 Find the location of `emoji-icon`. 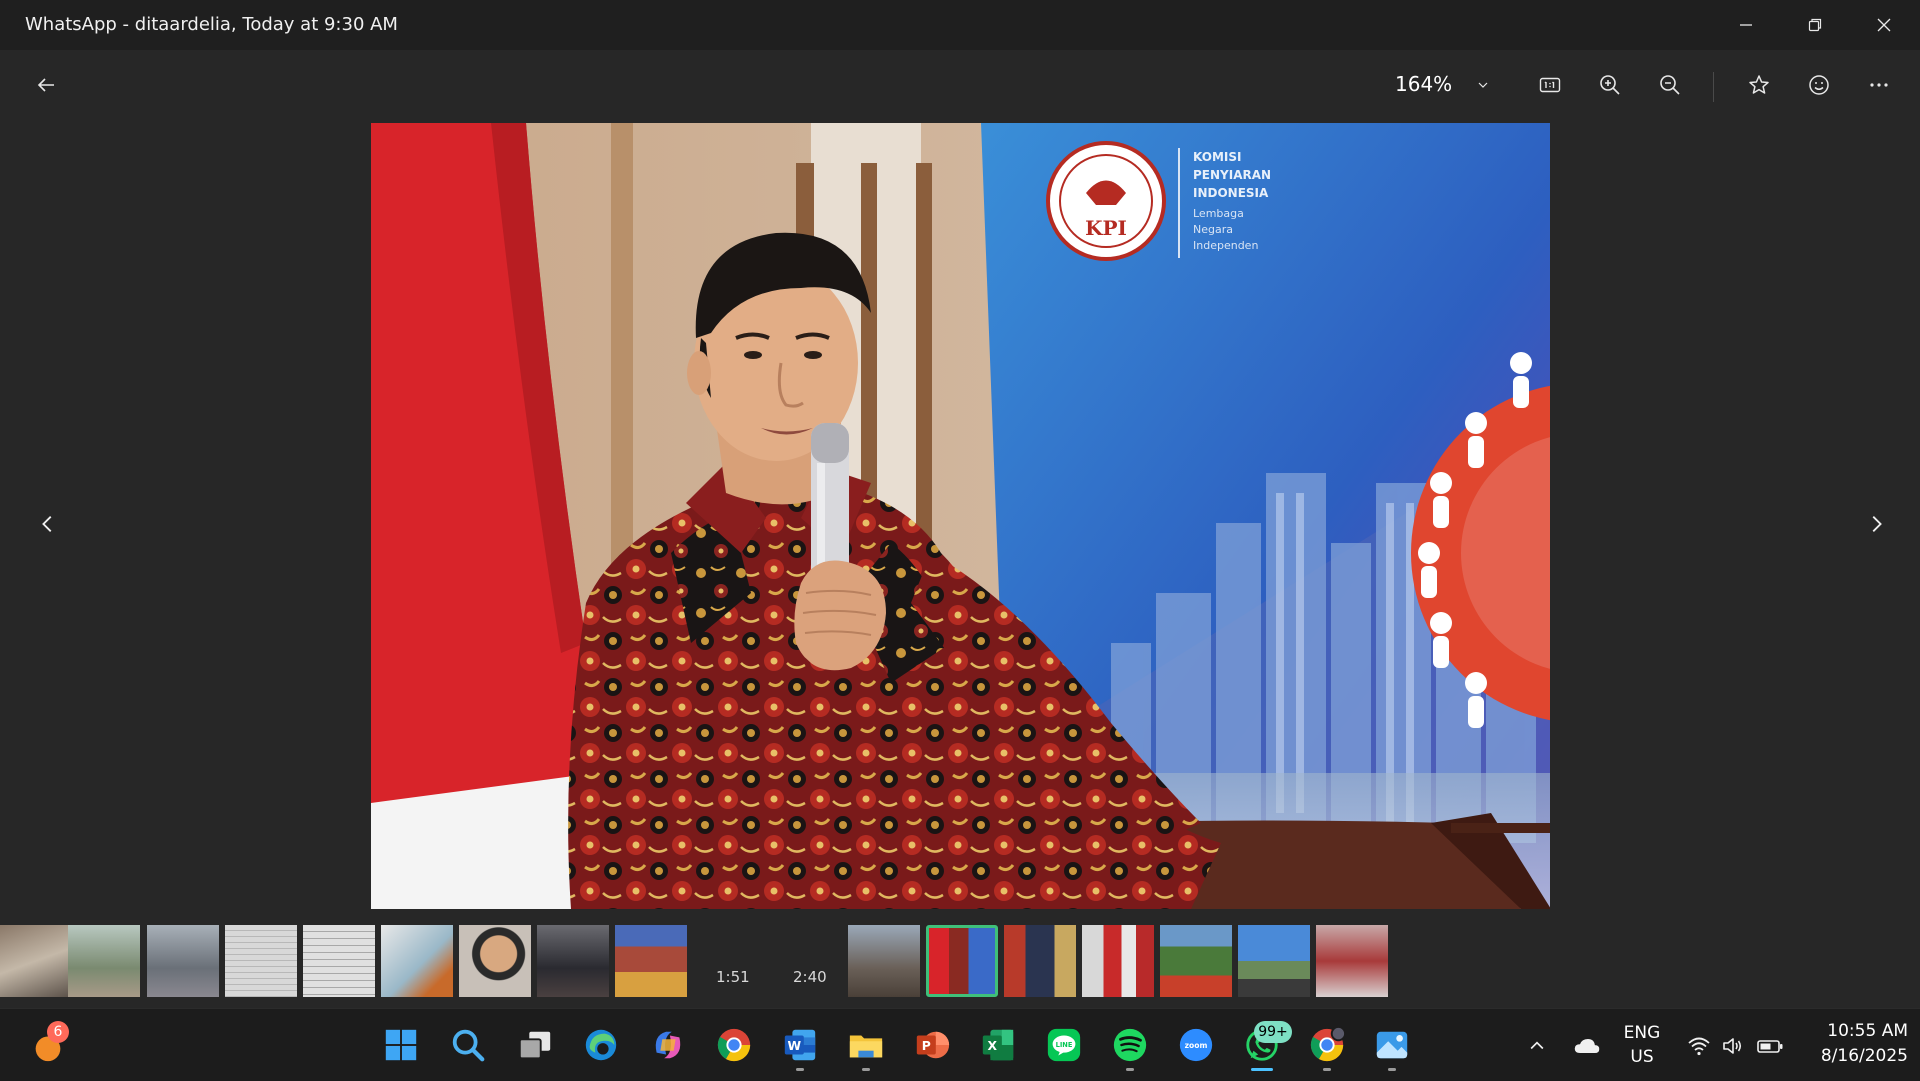

emoji-icon is located at coordinates (1819, 85).